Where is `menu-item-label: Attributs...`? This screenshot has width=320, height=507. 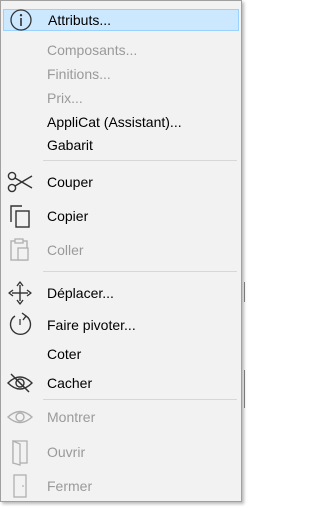 menu-item-label: Attributs... is located at coordinates (80, 20).